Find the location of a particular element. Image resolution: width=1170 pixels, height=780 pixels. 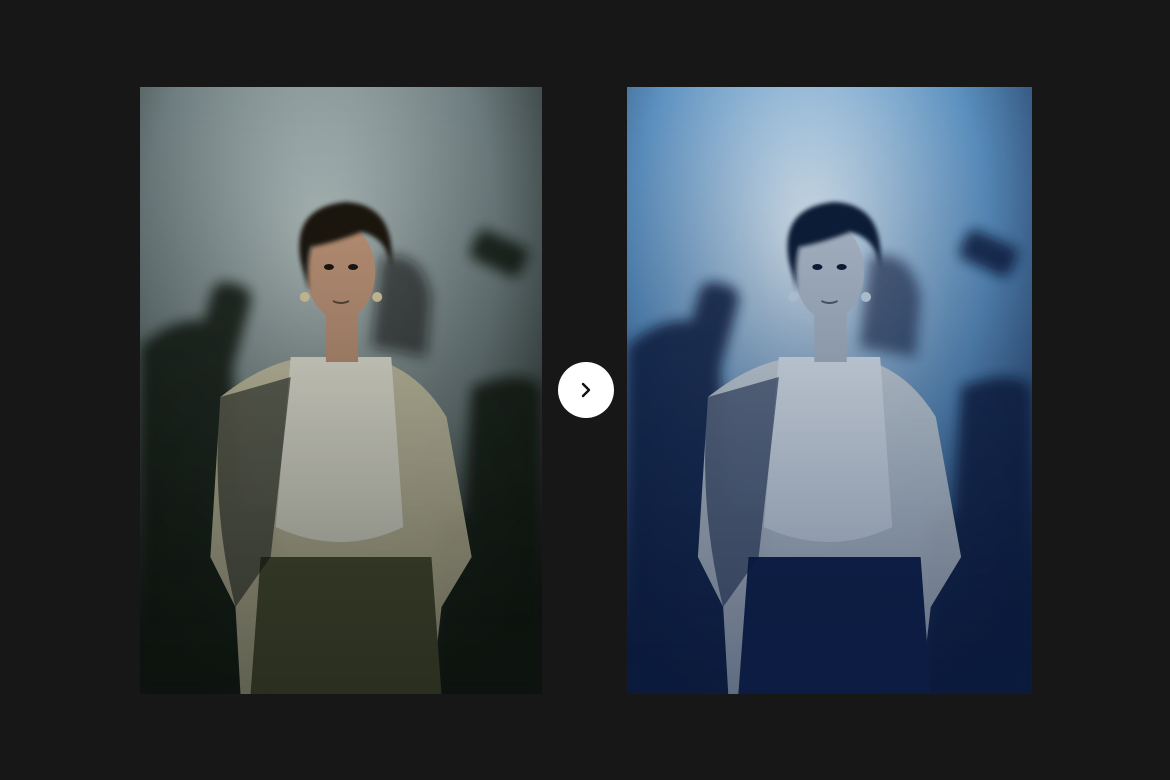

chevron-right-icon is located at coordinates (586, 390).